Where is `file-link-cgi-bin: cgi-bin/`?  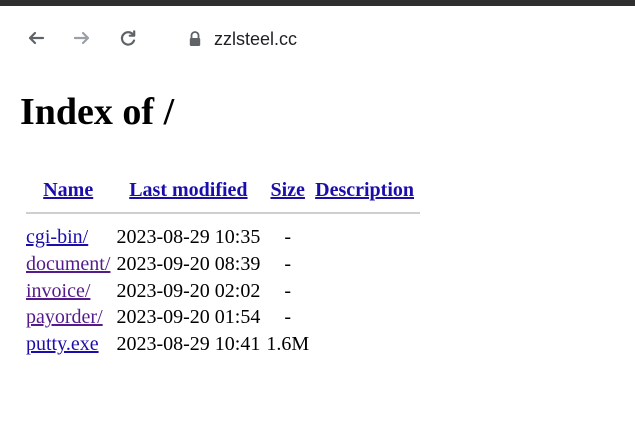
file-link-cgi-bin: cgi-bin/ is located at coordinates (57, 237).